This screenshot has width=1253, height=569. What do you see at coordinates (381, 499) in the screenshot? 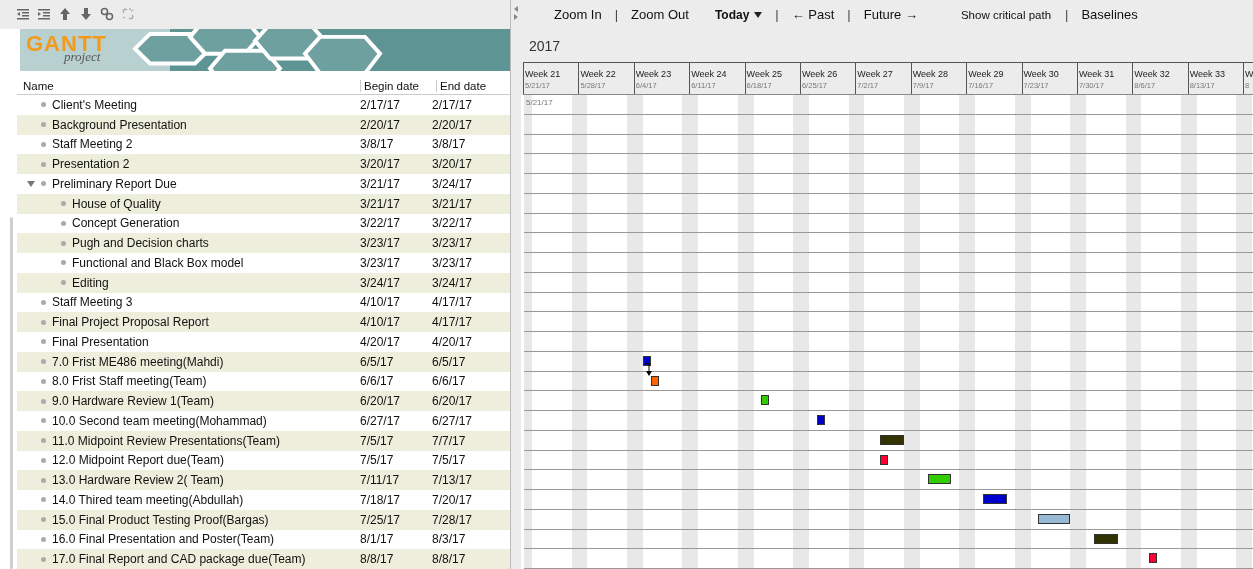
I see `table-cell-text: 7/18/17` at bounding box center [381, 499].